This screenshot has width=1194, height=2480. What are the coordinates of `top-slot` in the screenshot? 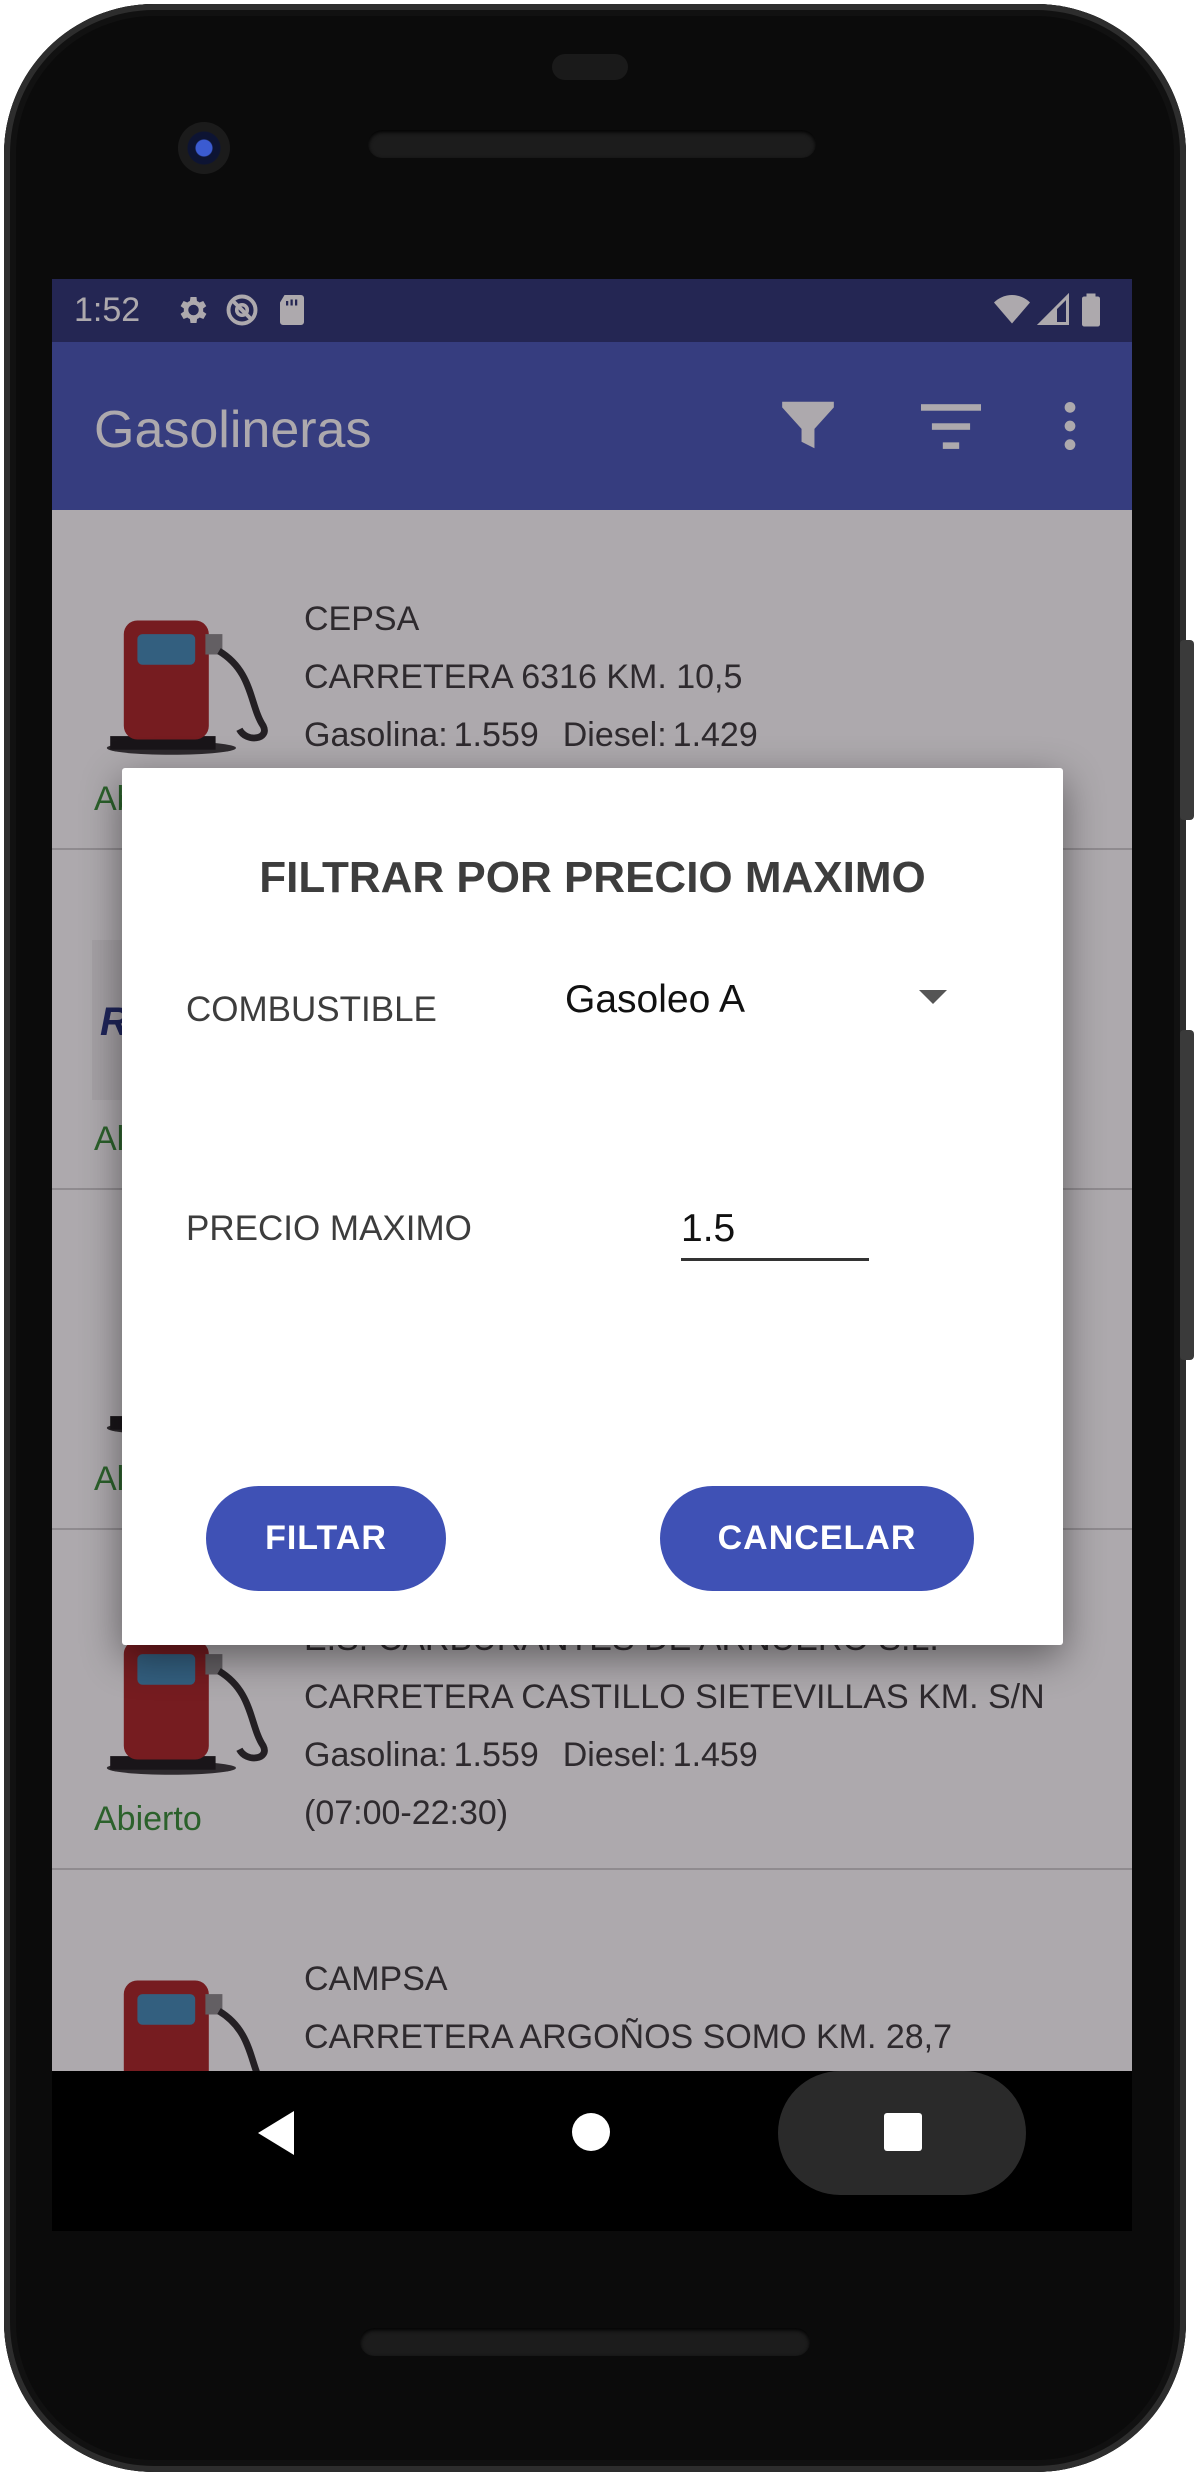 It's located at (590, 67).